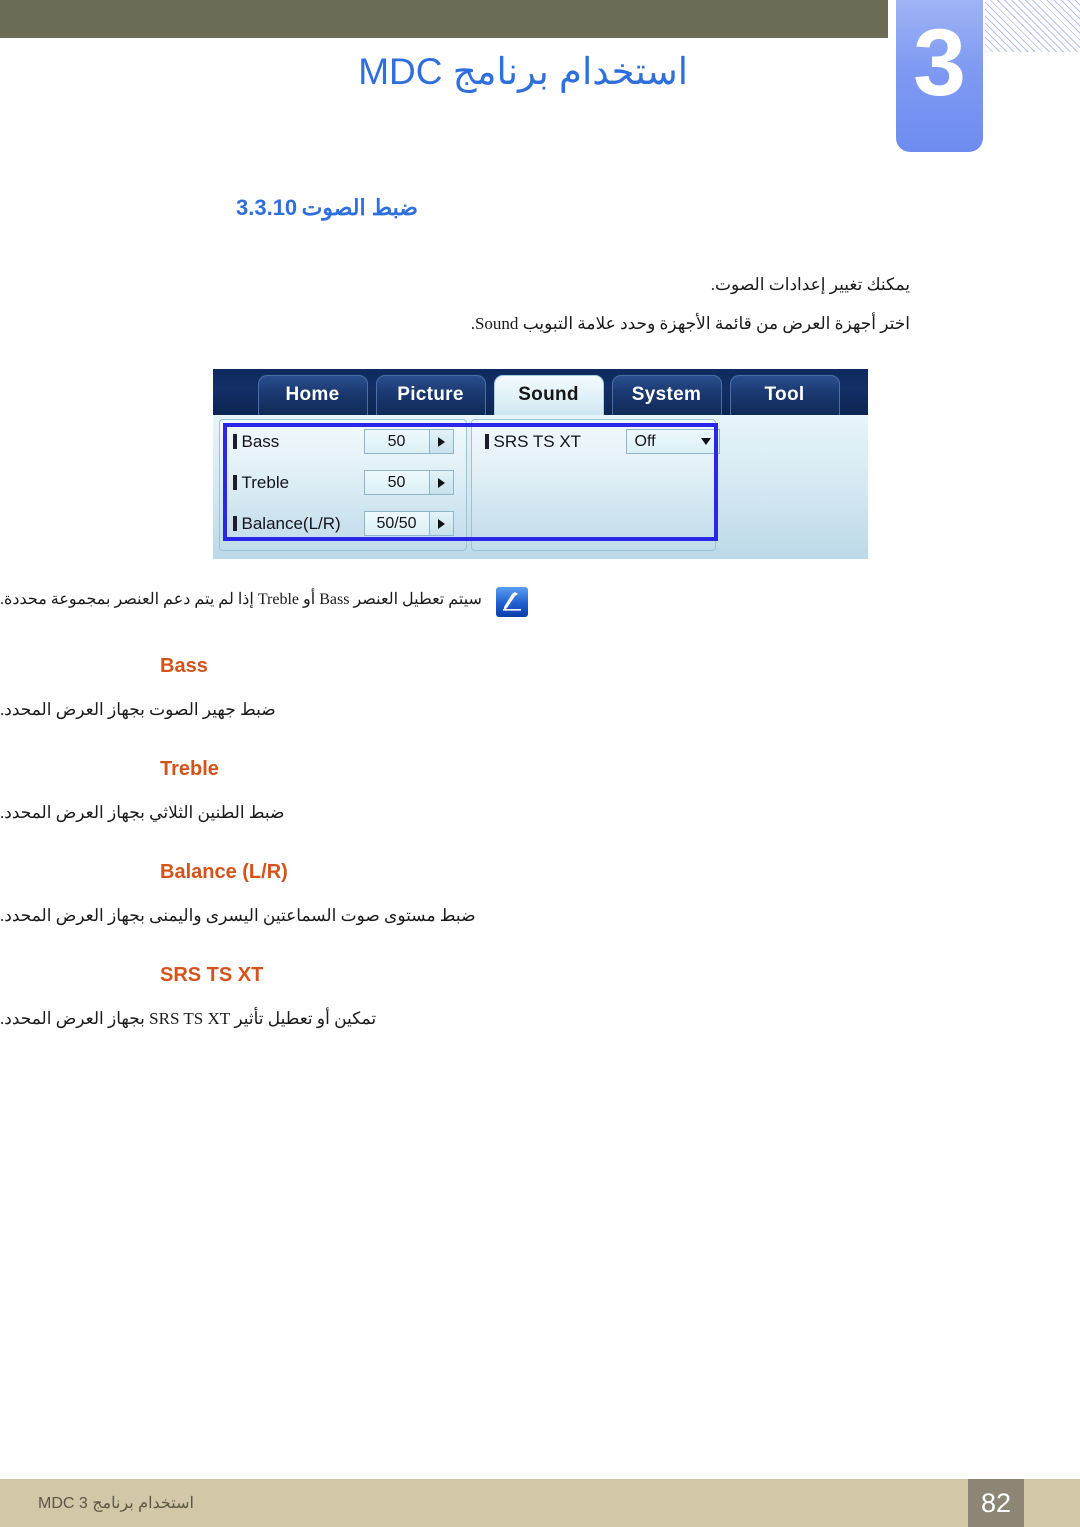  Describe the element at coordinates (477, 1503) in the screenshot. I see `footer-text-area: استخدام برنامج MDC 3` at that location.